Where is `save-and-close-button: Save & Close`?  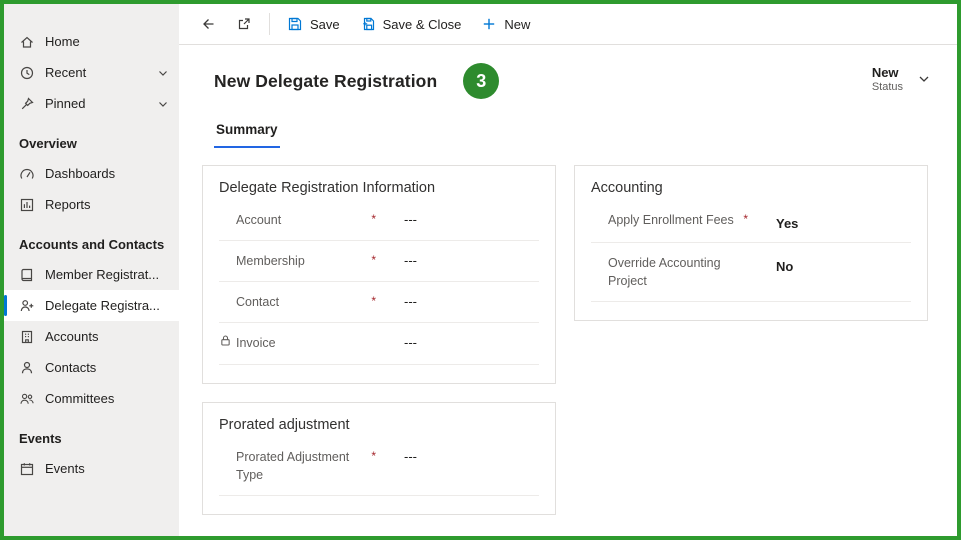 save-and-close-button: Save & Close is located at coordinates (411, 24).